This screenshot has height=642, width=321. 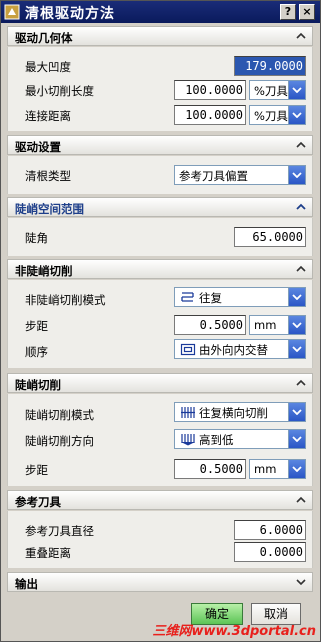 What do you see at coordinates (240, 439) in the screenshot?
I see `steep-direction-select: 高到低` at bounding box center [240, 439].